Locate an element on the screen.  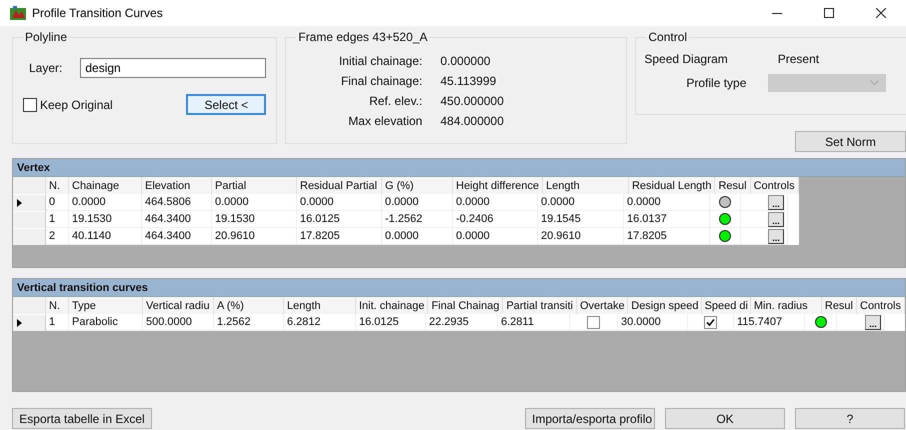
speed-diagram-label: Speed Diagram is located at coordinates (686, 59).